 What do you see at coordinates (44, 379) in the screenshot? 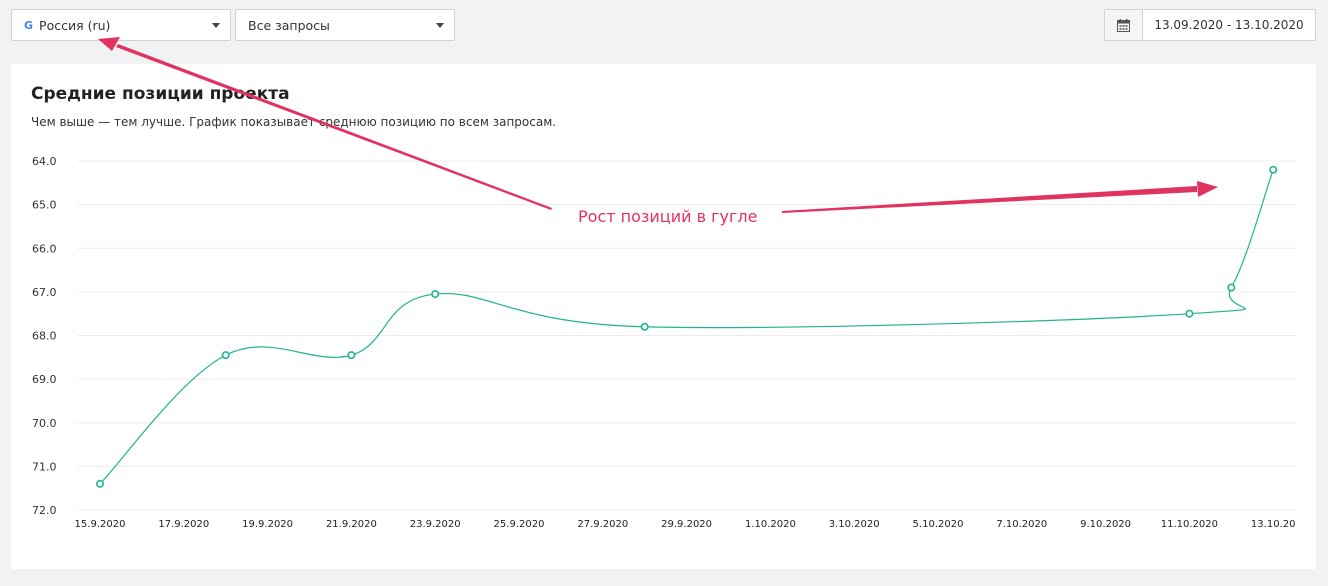
I see `y-tick-label: 69.0` at bounding box center [44, 379].